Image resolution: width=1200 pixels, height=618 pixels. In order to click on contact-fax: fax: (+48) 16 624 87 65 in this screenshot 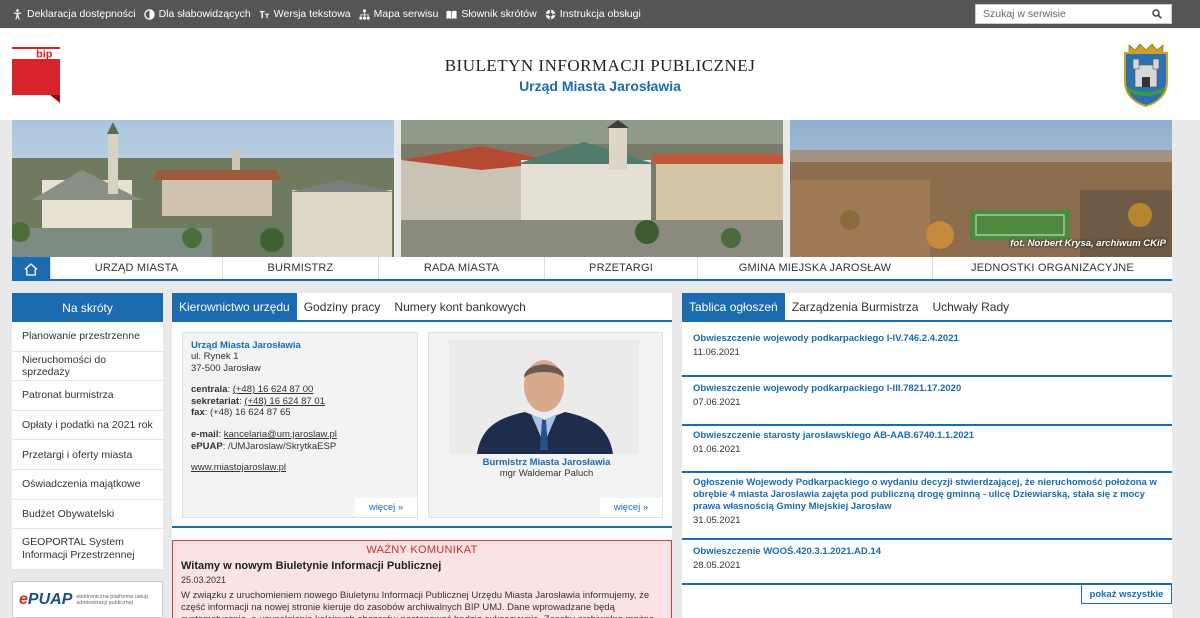, I will do `click(241, 413)`.